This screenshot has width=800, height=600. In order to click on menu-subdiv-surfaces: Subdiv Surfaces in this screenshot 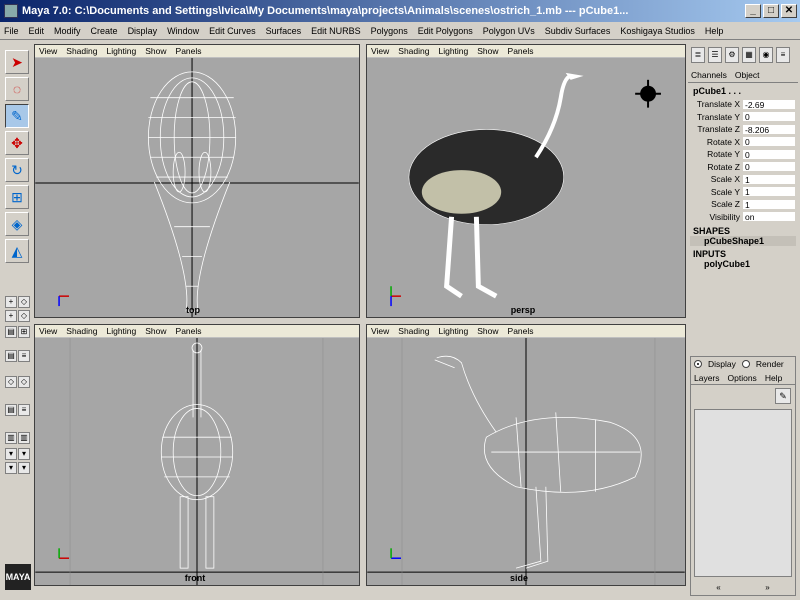, I will do `click(578, 31)`.